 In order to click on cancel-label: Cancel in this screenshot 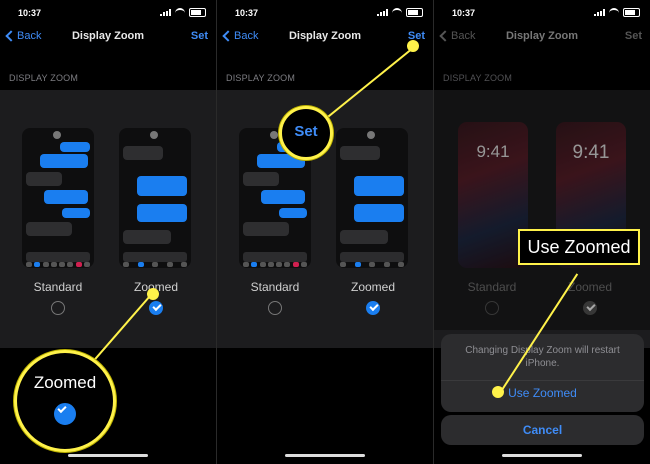, I will do `click(542, 430)`.